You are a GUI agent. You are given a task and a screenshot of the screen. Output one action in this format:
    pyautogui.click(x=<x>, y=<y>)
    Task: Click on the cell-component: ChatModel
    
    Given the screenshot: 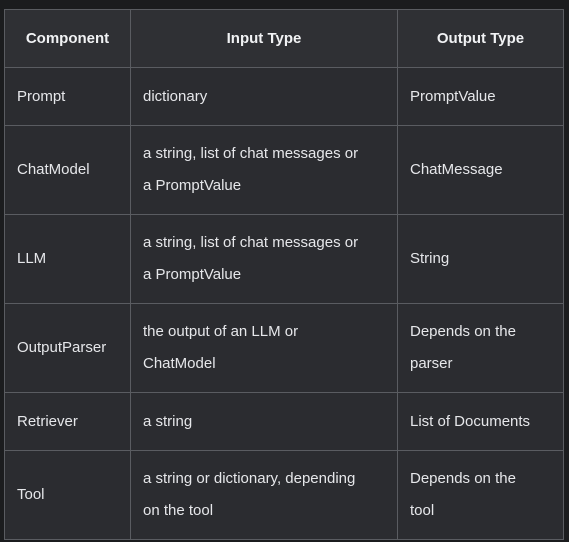 What is the action you would take?
    pyautogui.click(x=67, y=170)
    